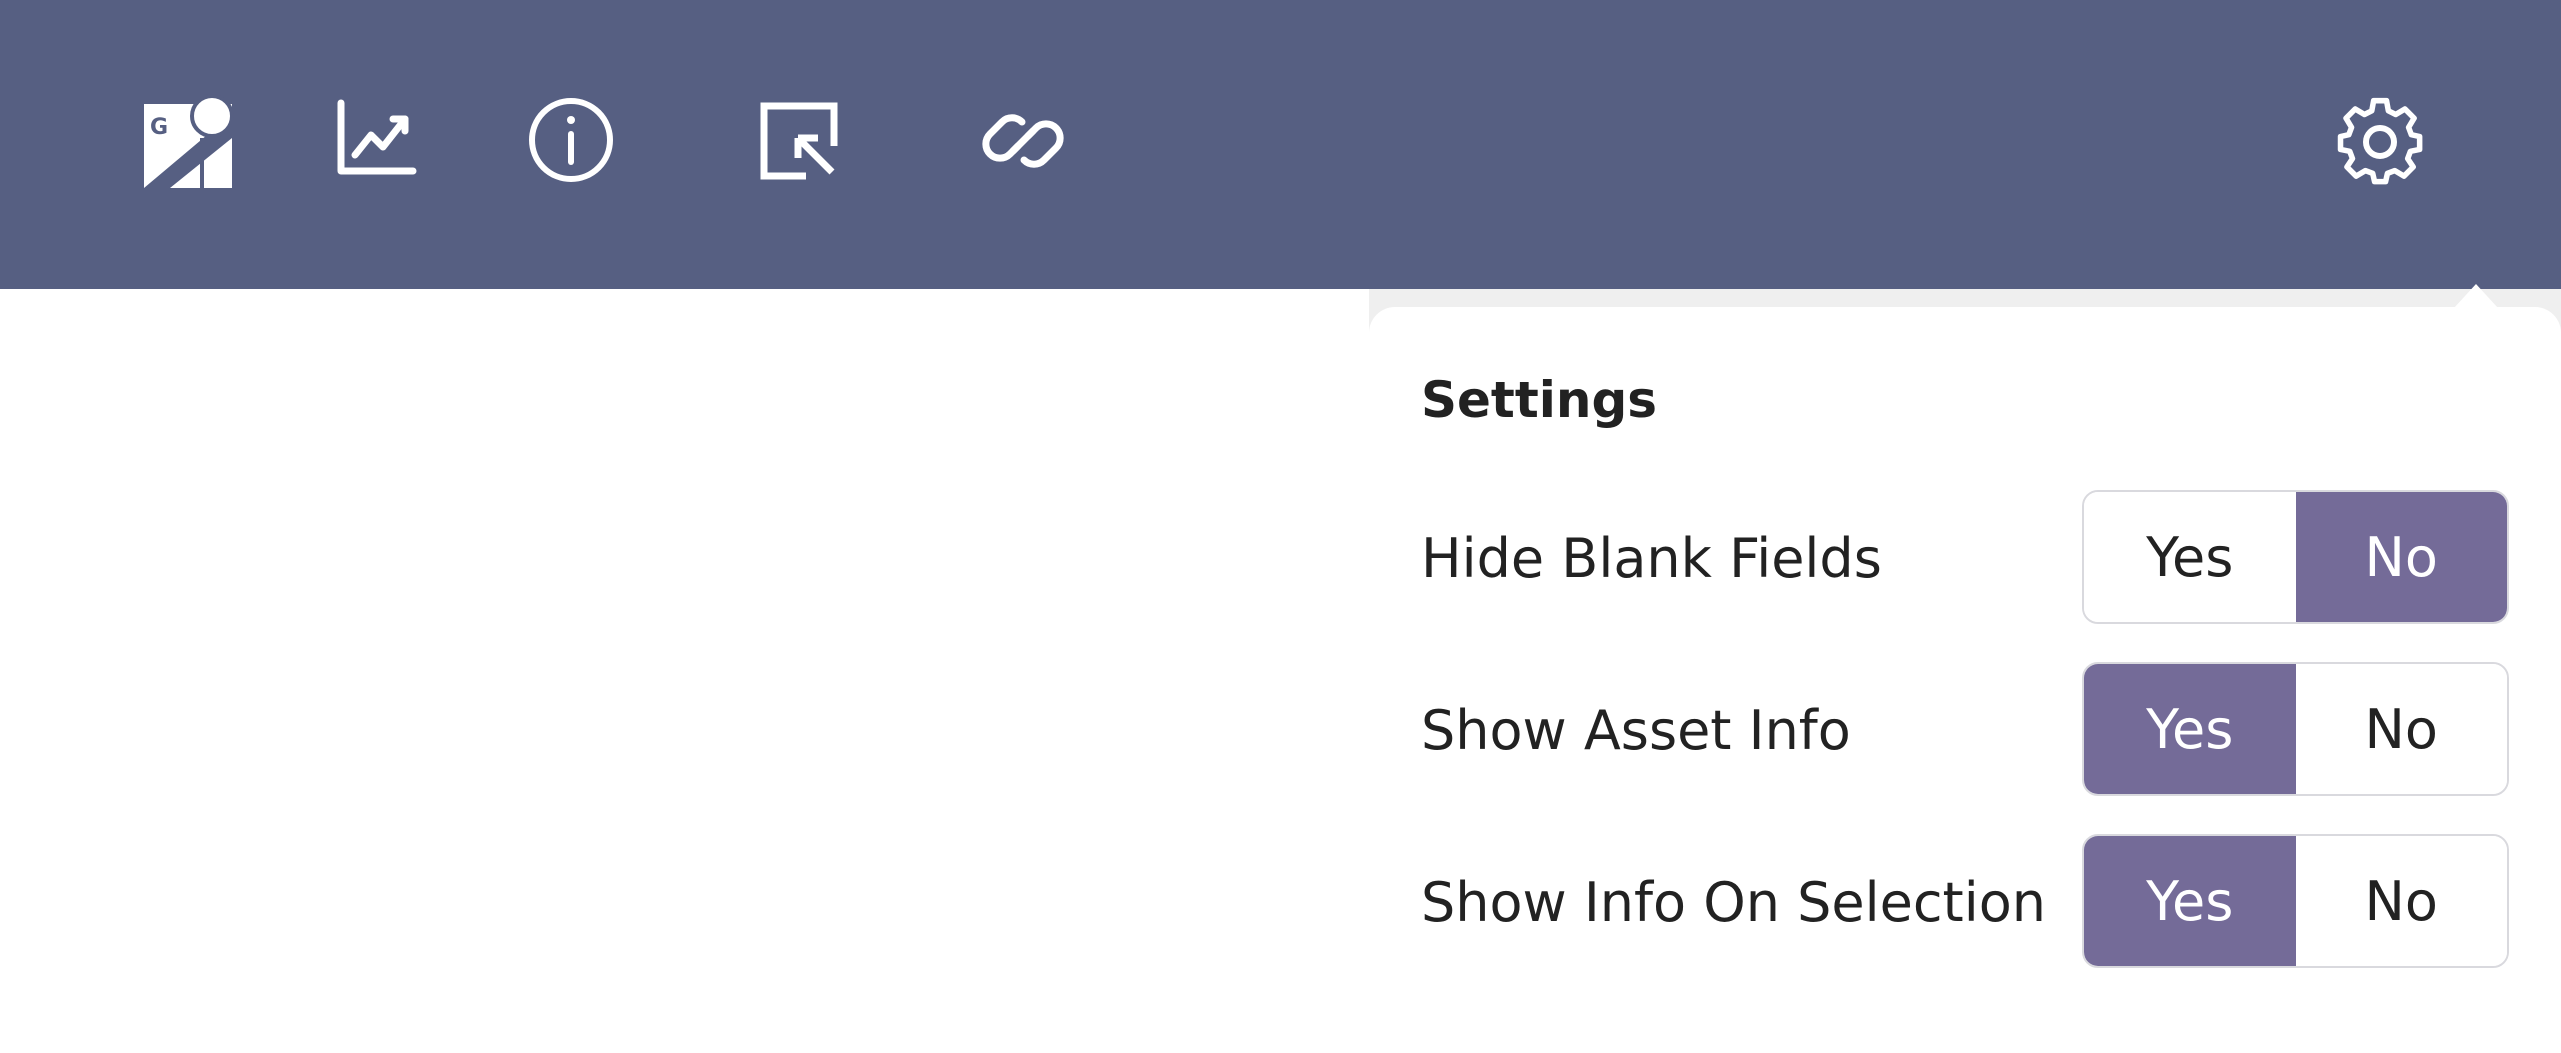 This screenshot has height=1053, width=2561. Describe the element at coordinates (188, 142) in the screenshot. I see `g-chart-logo-icon: G` at that location.